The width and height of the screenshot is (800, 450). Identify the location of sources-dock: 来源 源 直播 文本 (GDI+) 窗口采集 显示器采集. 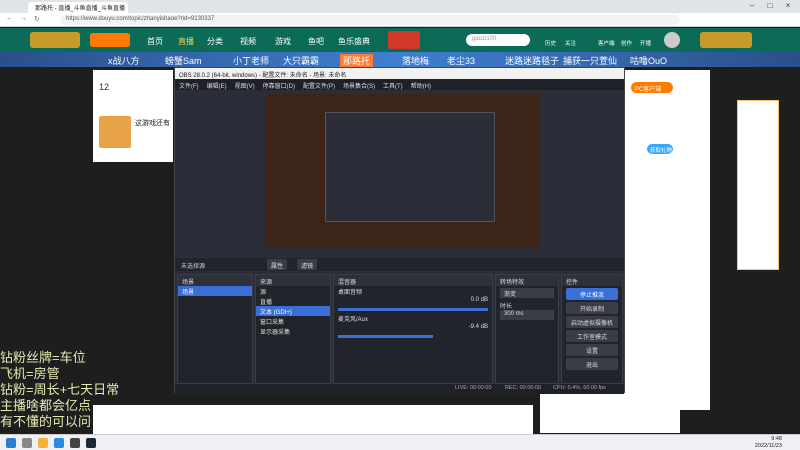
(293, 329).